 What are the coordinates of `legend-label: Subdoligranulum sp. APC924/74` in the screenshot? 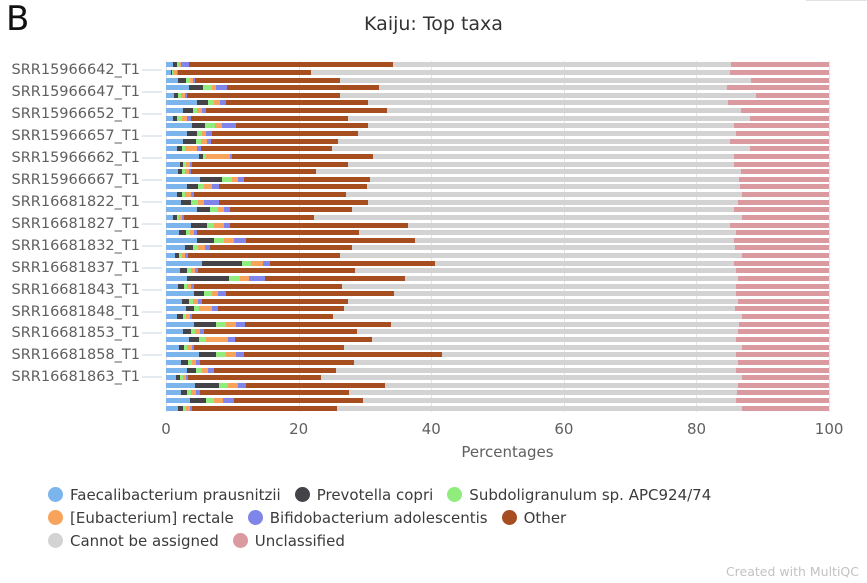 It's located at (590, 494).